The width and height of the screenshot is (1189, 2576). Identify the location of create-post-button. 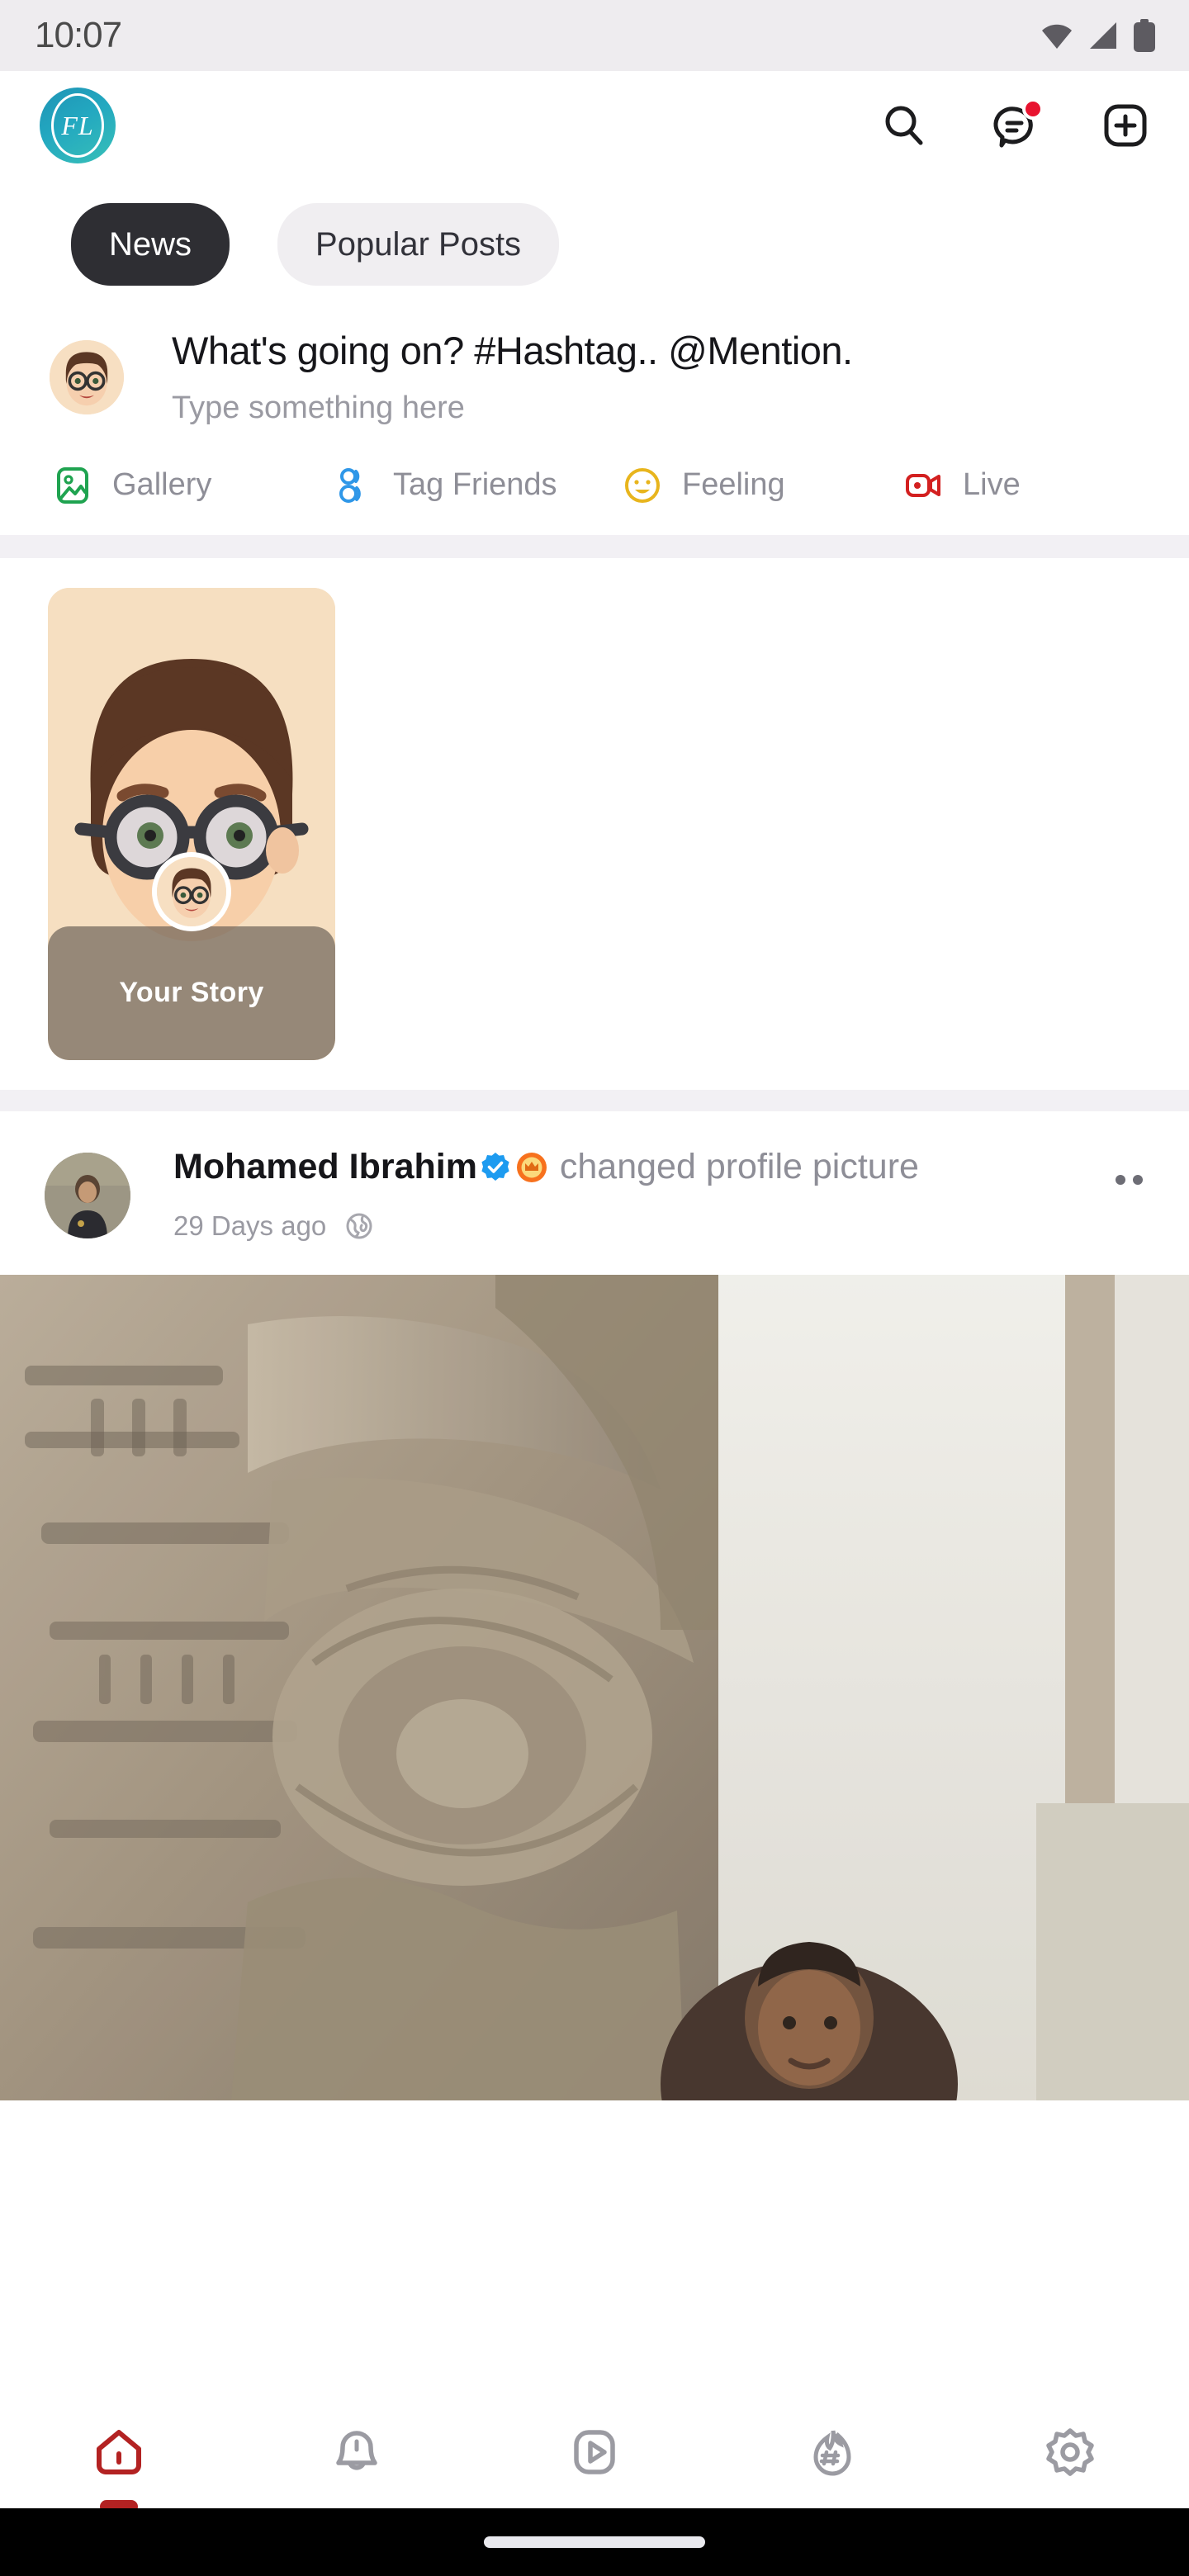
(1125, 125).